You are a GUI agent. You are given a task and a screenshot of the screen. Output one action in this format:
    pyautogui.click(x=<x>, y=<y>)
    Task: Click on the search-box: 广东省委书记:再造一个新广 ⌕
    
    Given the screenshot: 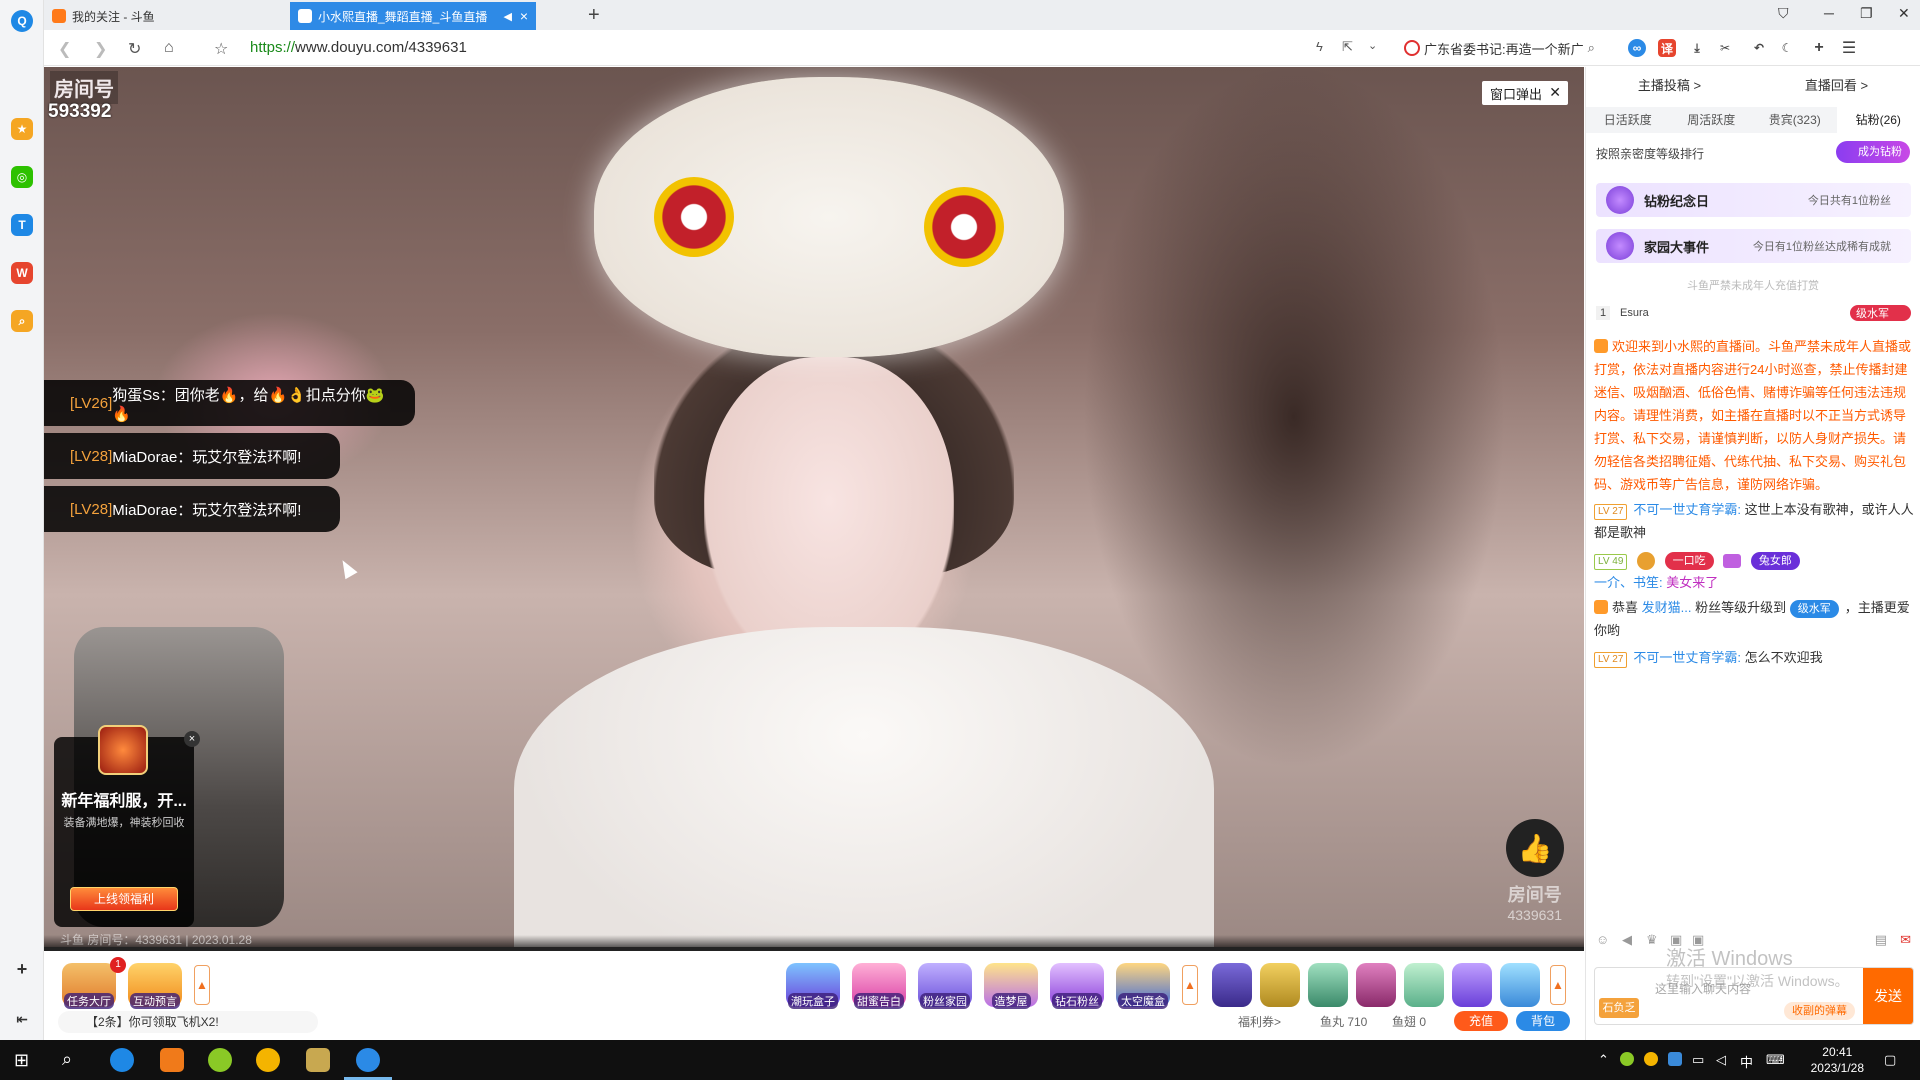 What is the action you would take?
    pyautogui.click(x=1529, y=48)
    